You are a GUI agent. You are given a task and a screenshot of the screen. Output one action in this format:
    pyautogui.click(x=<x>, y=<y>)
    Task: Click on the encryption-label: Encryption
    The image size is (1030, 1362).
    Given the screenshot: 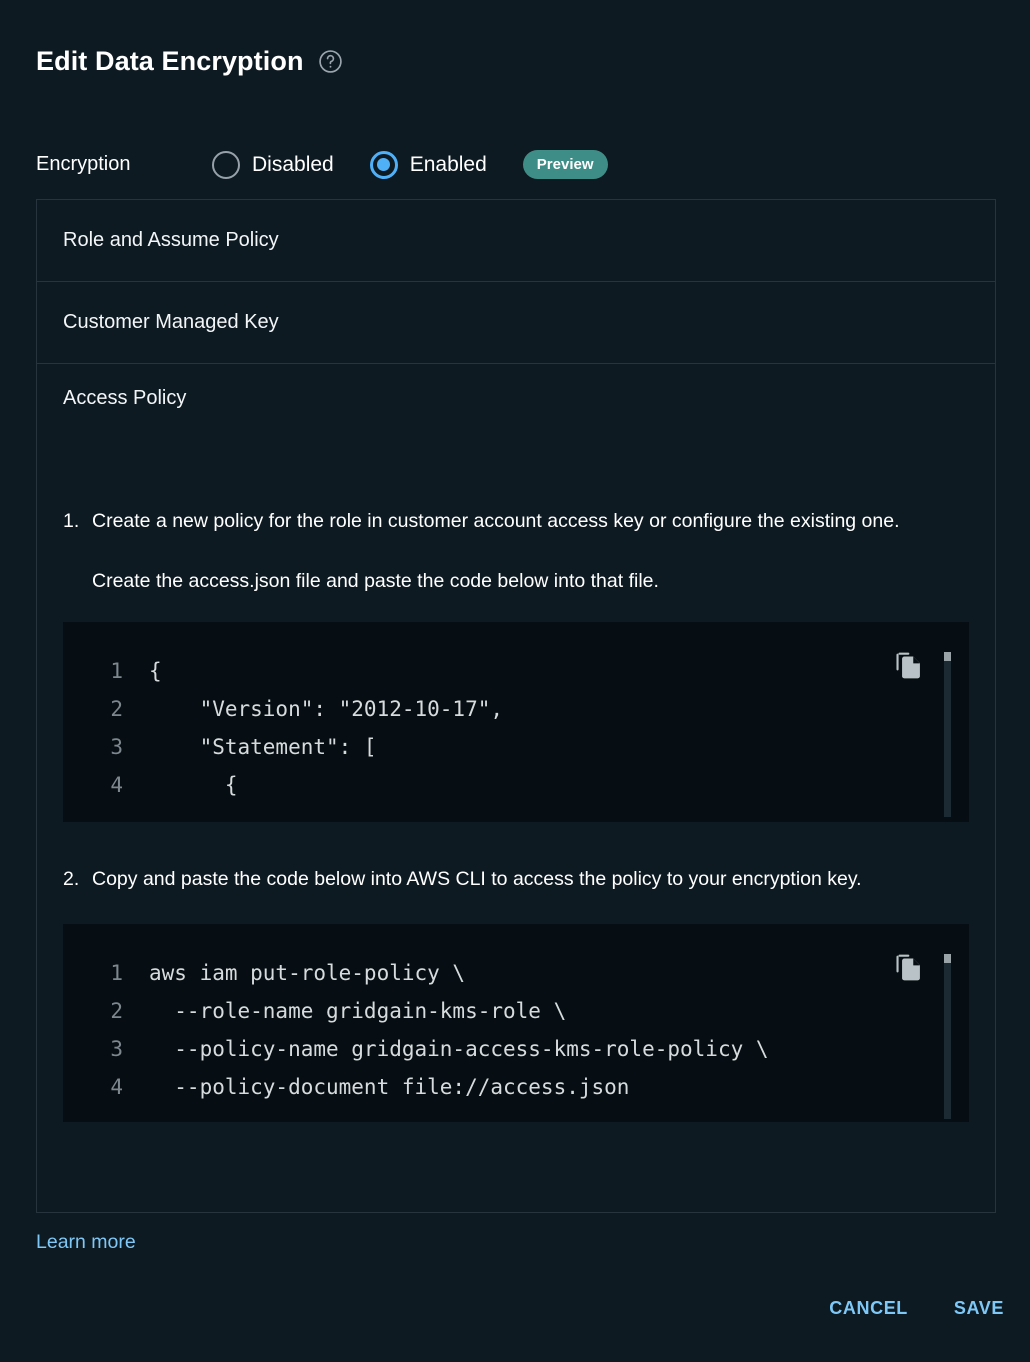 What is the action you would take?
    pyautogui.click(x=83, y=164)
    